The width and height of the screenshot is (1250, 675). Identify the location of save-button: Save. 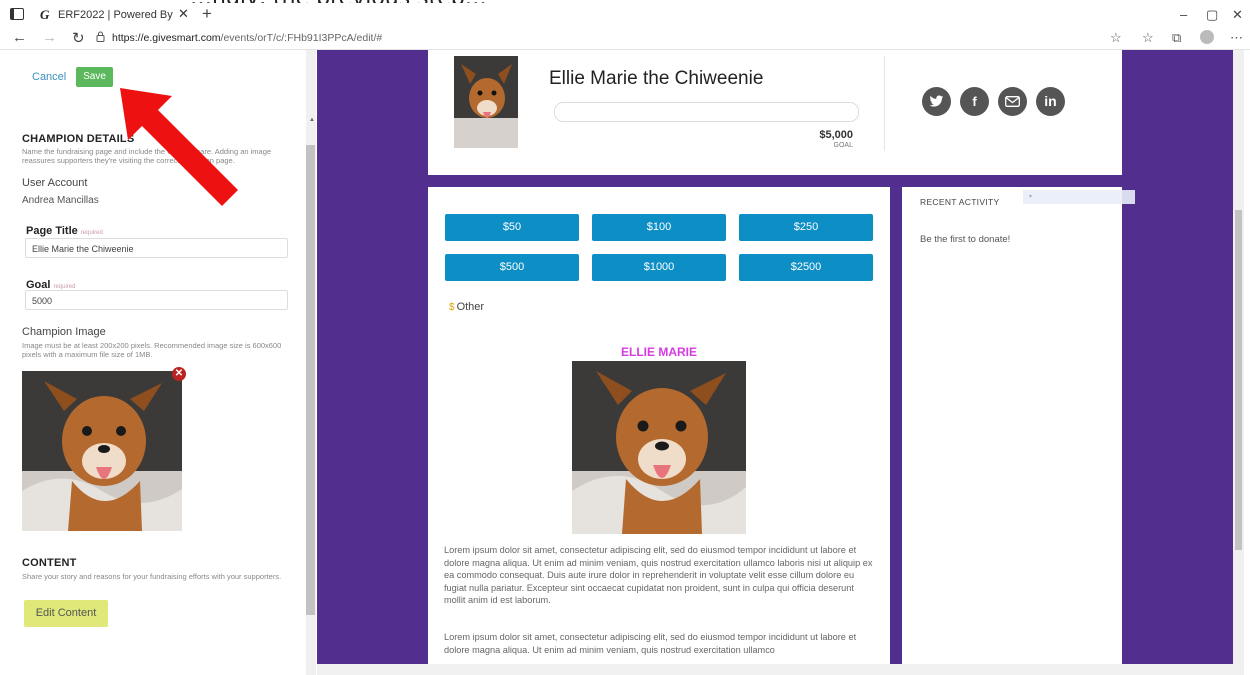
(94, 77).